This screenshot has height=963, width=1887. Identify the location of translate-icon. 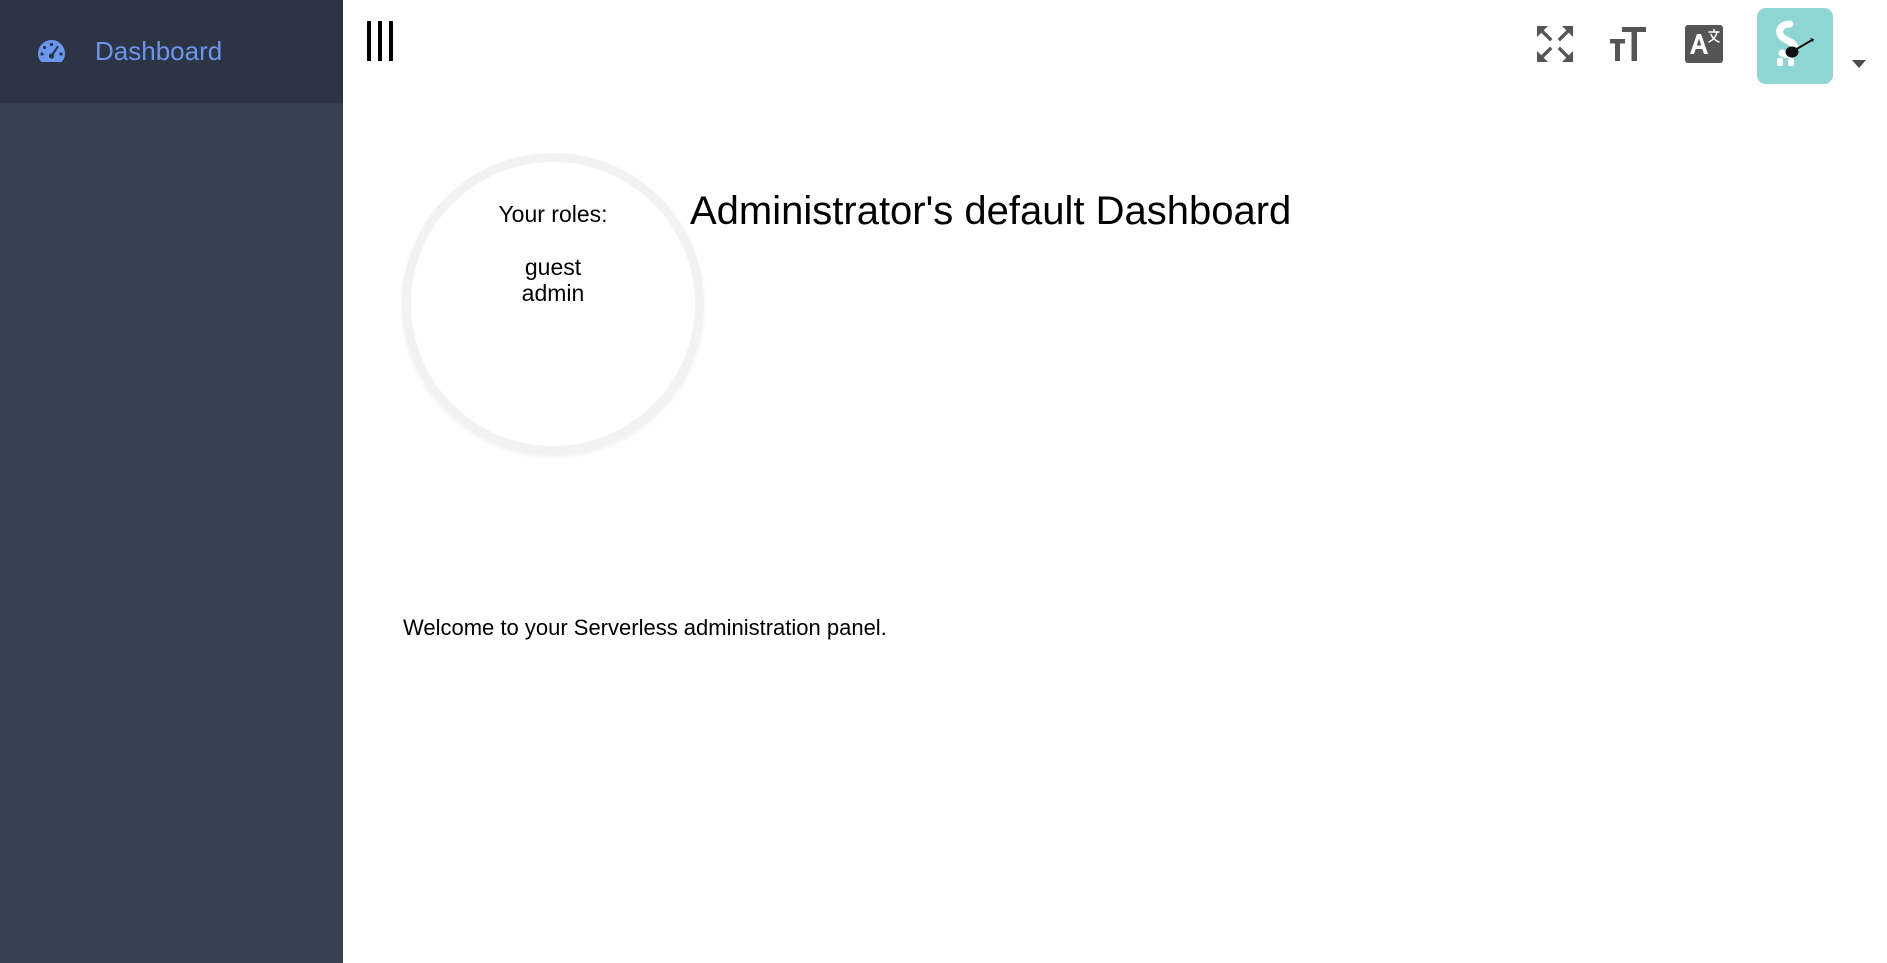
(1704, 44).